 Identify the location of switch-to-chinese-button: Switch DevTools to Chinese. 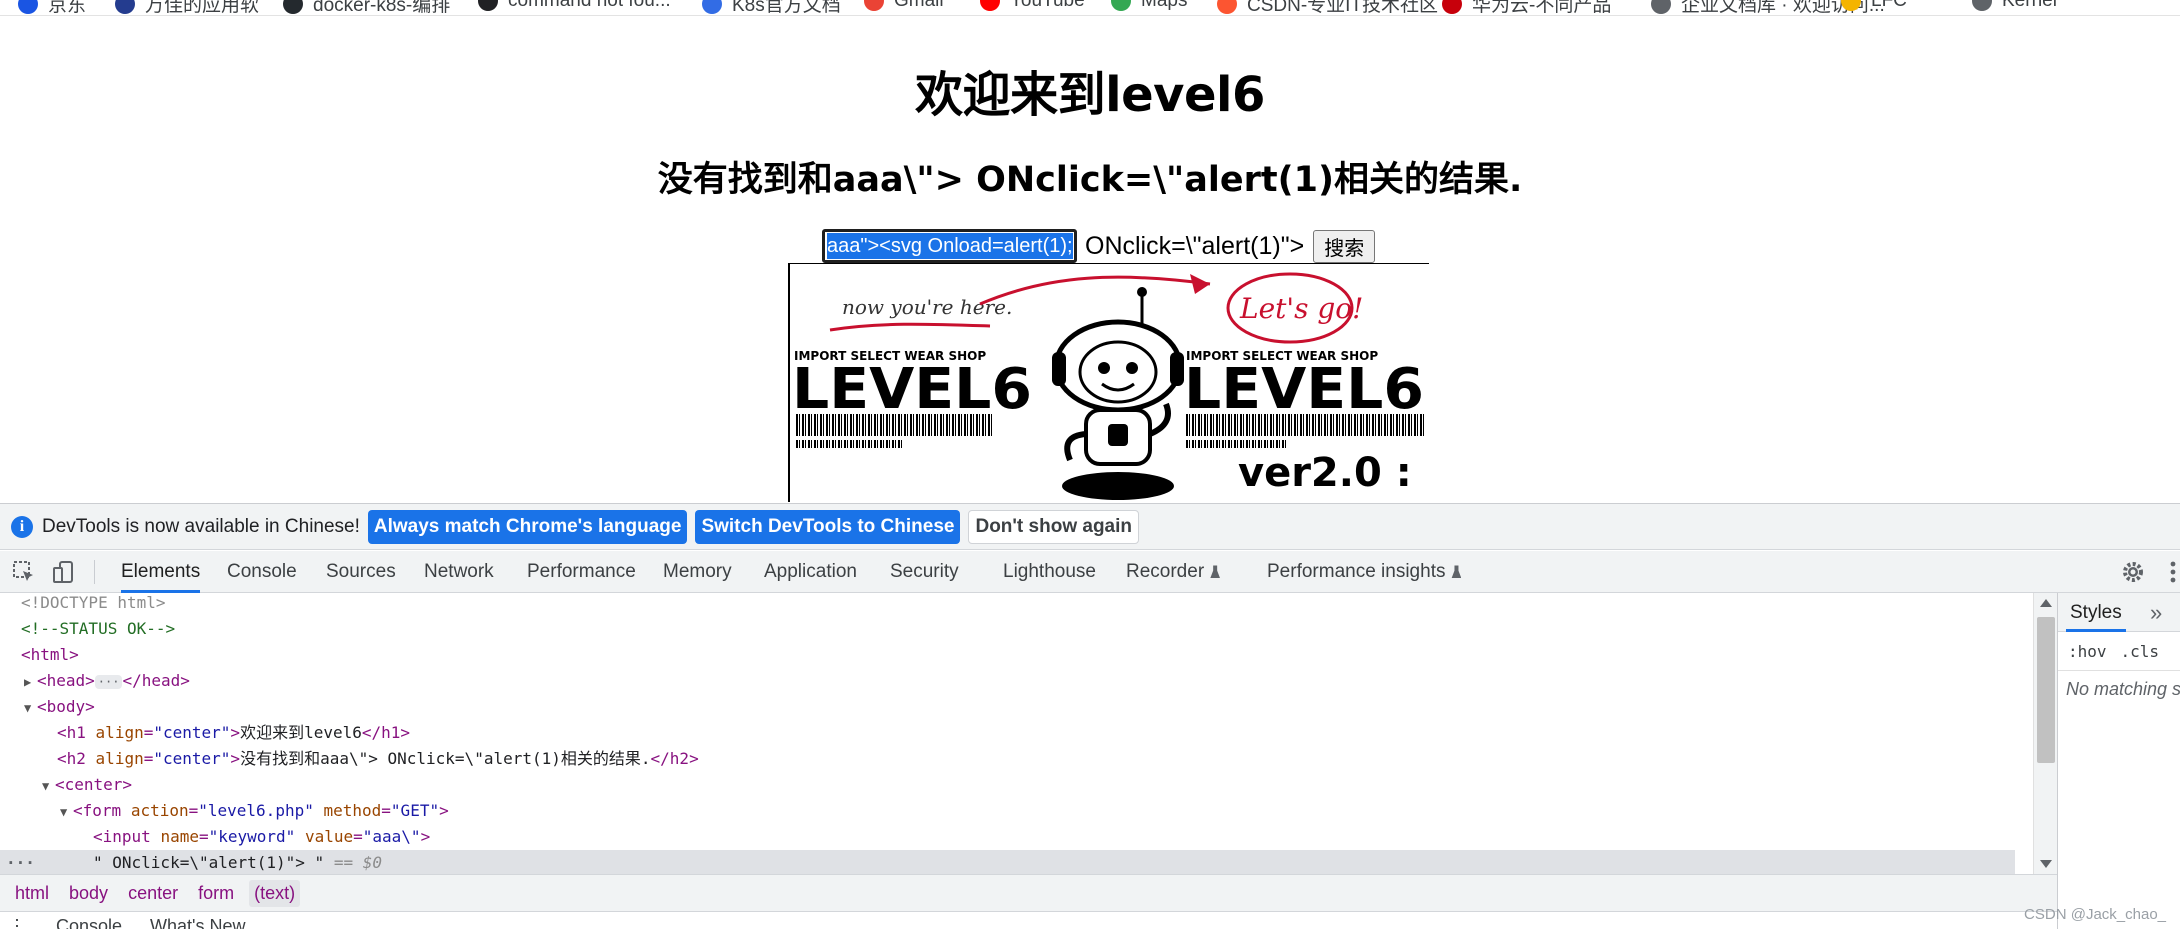
(828, 526).